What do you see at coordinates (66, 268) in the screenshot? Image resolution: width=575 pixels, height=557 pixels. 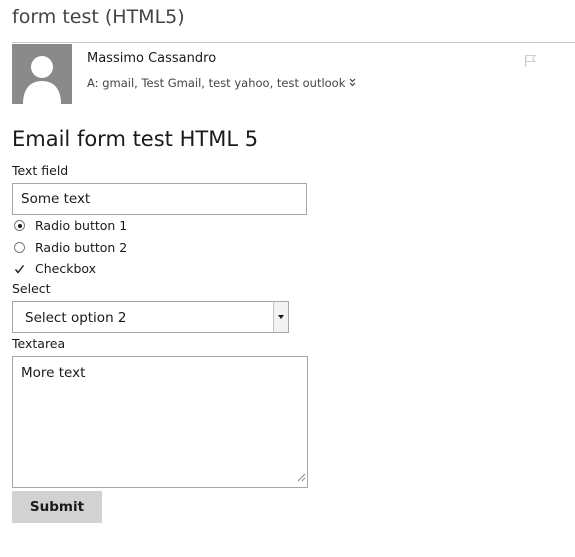 I see `checkbox-label: Checkbox` at bounding box center [66, 268].